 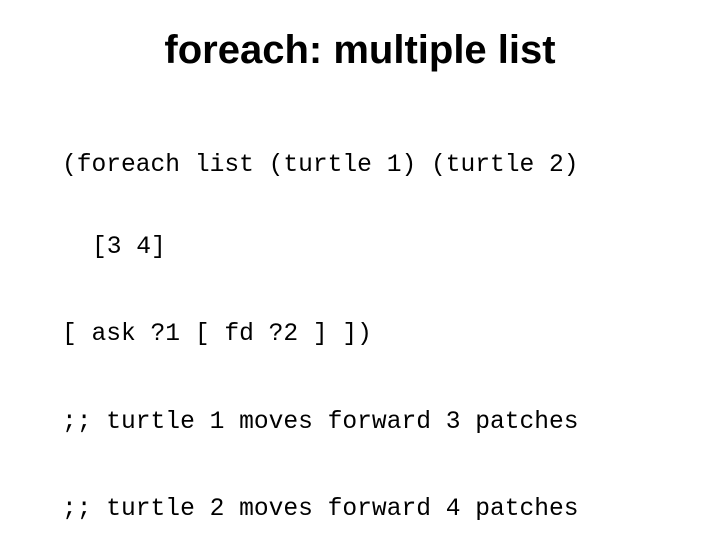 I want to click on code-line-list-literal: [3 4], so click(x=129, y=247).